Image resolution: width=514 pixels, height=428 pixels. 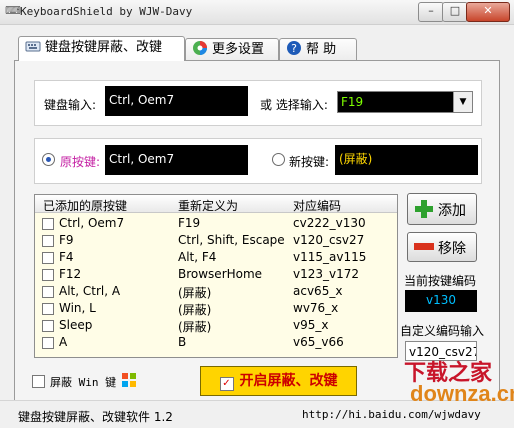 I want to click on remove-button-label: 移除, so click(x=452, y=249).